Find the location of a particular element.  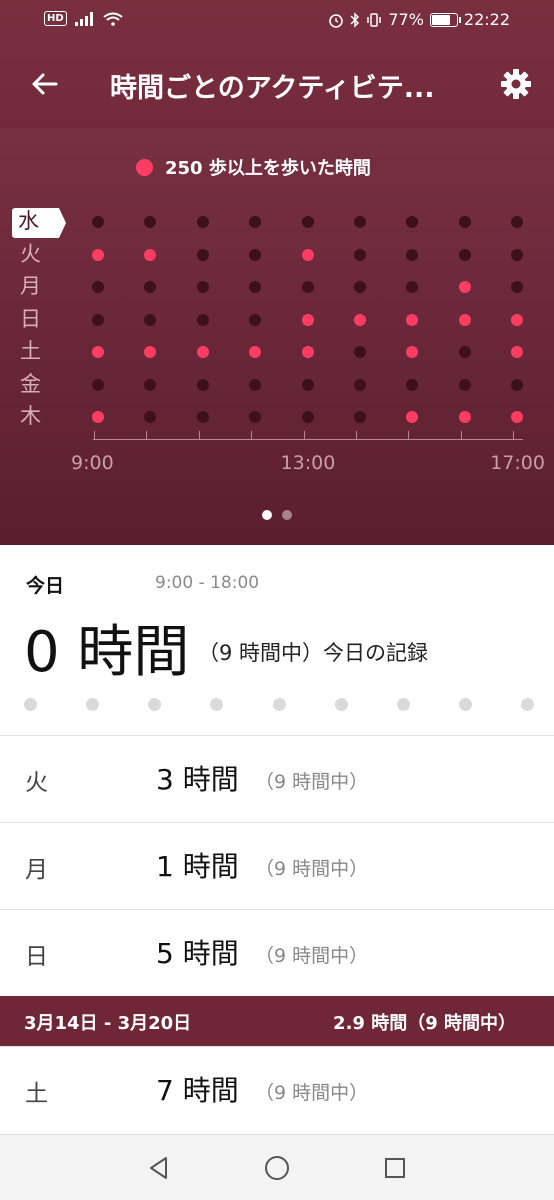

page-indicator is located at coordinates (277, 515).